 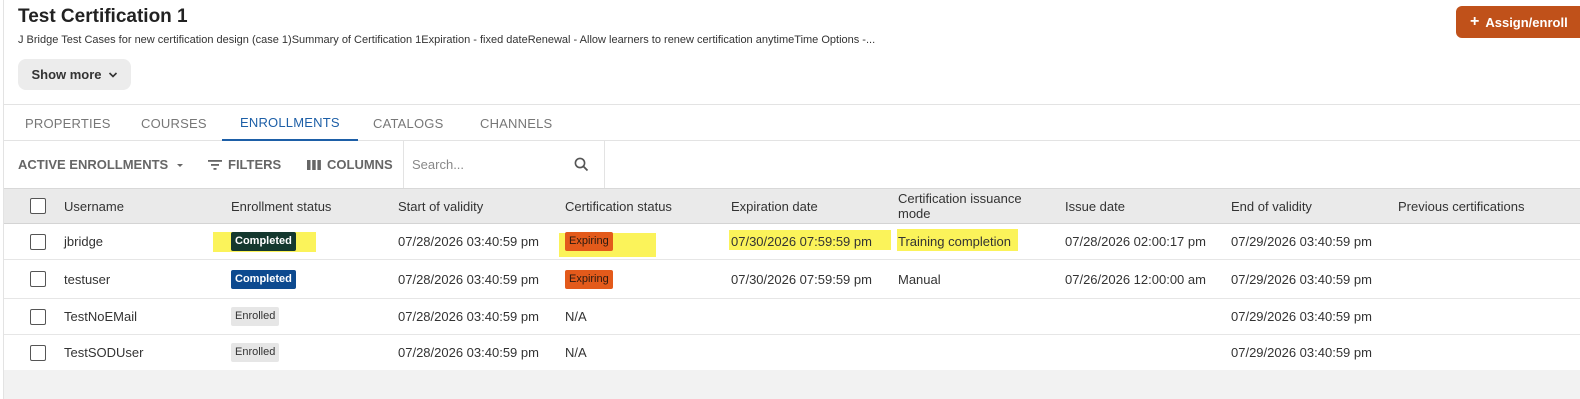 What do you see at coordinates (1461, 206) in the screenshot?
I see `column-header-previous-certifications: Previous certifications` at bounding box center [1461, 206].